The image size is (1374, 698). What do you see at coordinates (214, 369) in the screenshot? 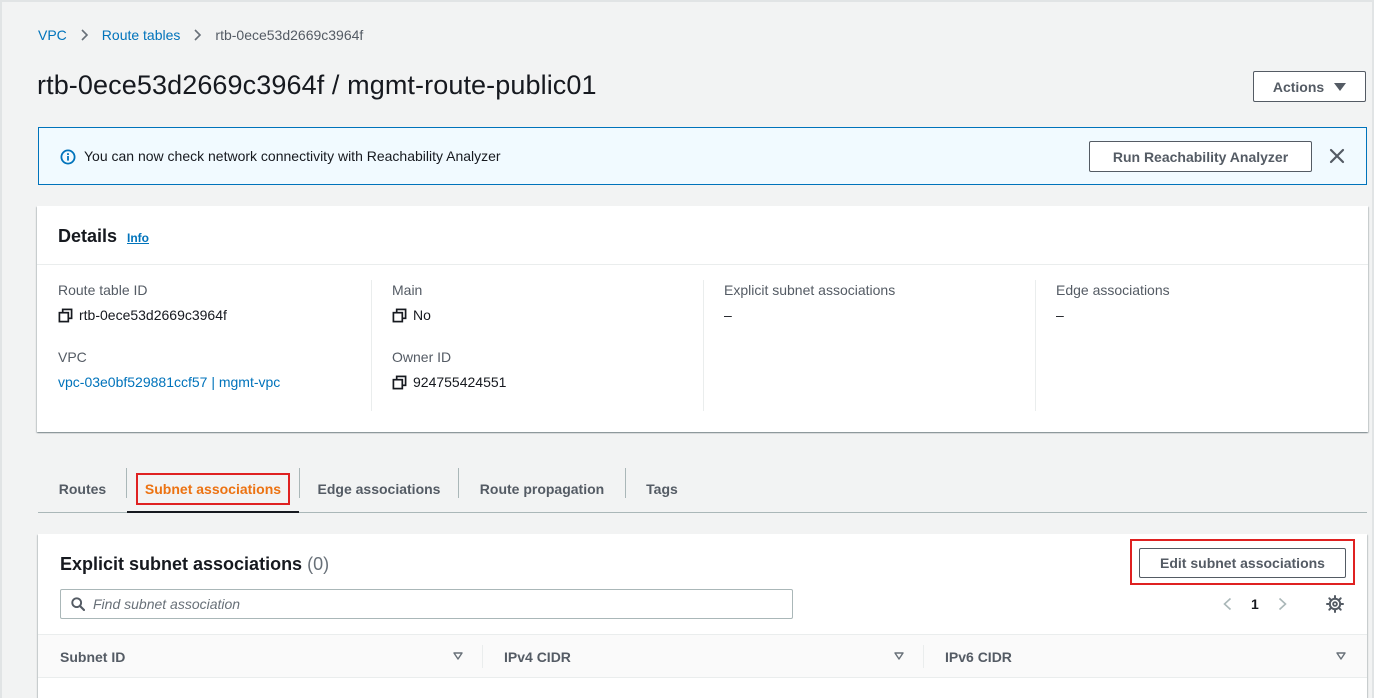
I see `vpc-field: VPC vpc-03e0bf529881ccf57 | mgmt-vpc` at bounding box center [214, 369].